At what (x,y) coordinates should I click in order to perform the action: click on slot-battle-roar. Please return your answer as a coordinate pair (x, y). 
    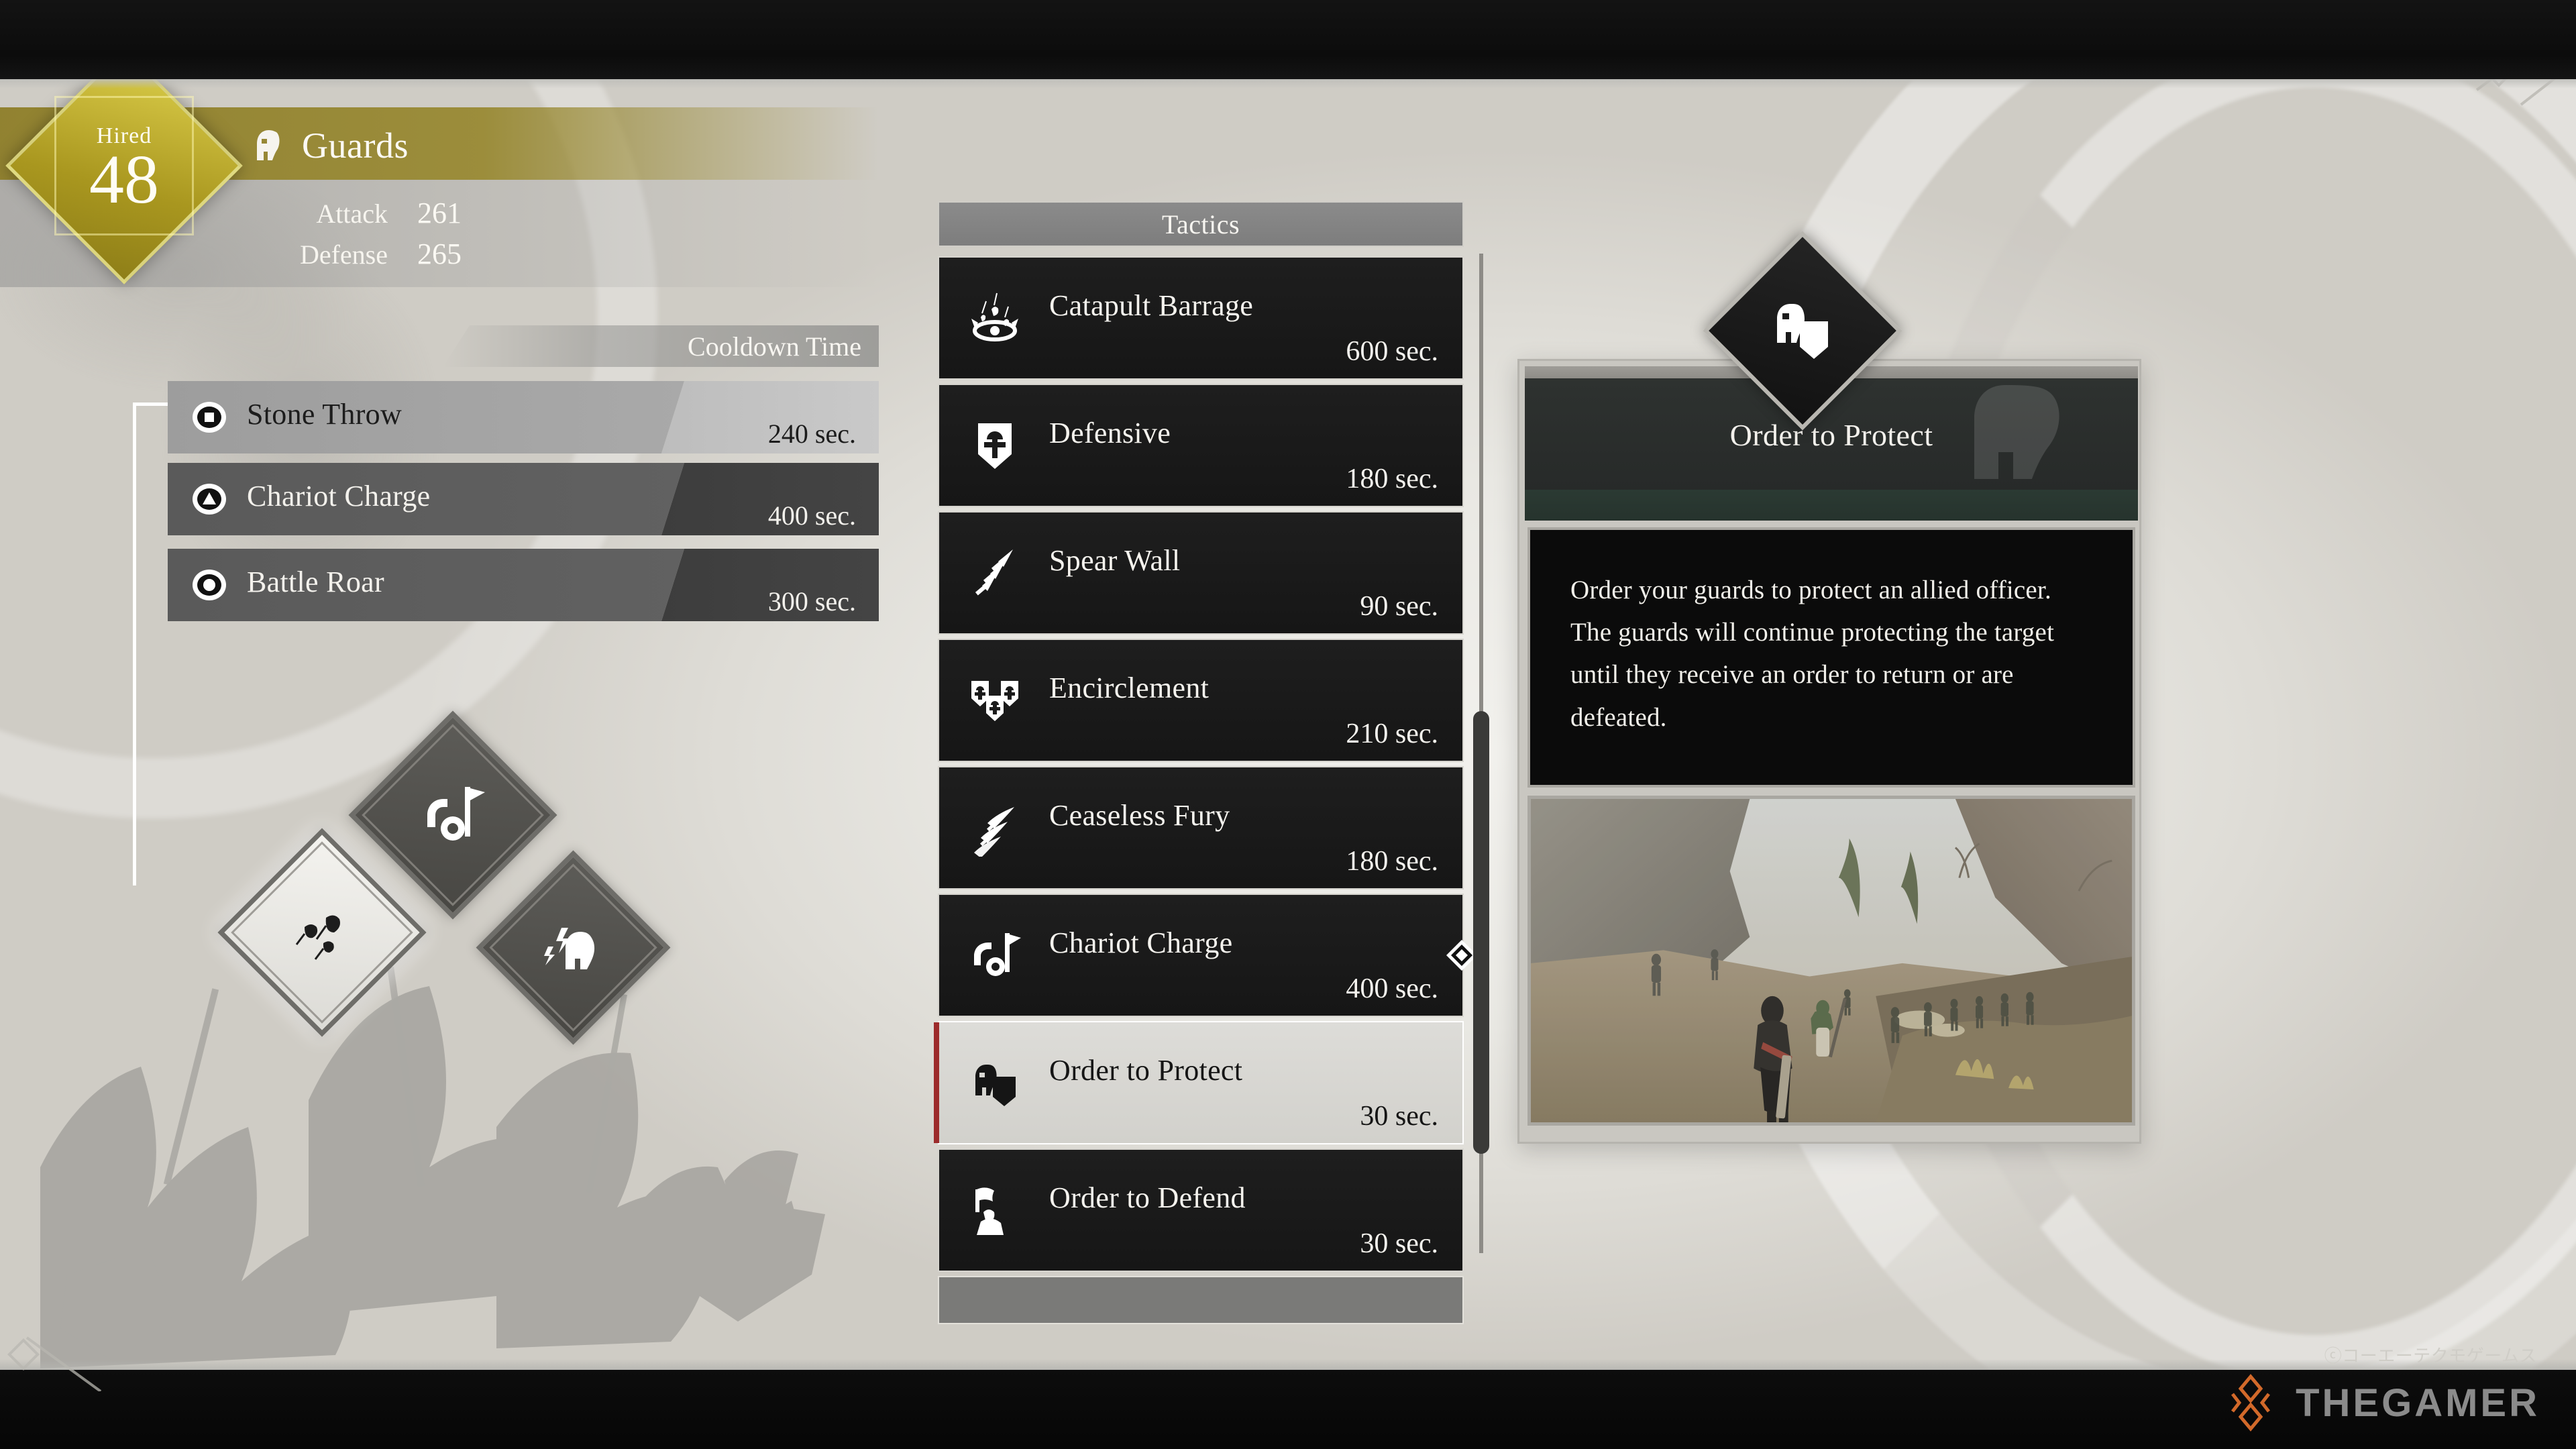
    Looking at the image, I should click on (573, 947).